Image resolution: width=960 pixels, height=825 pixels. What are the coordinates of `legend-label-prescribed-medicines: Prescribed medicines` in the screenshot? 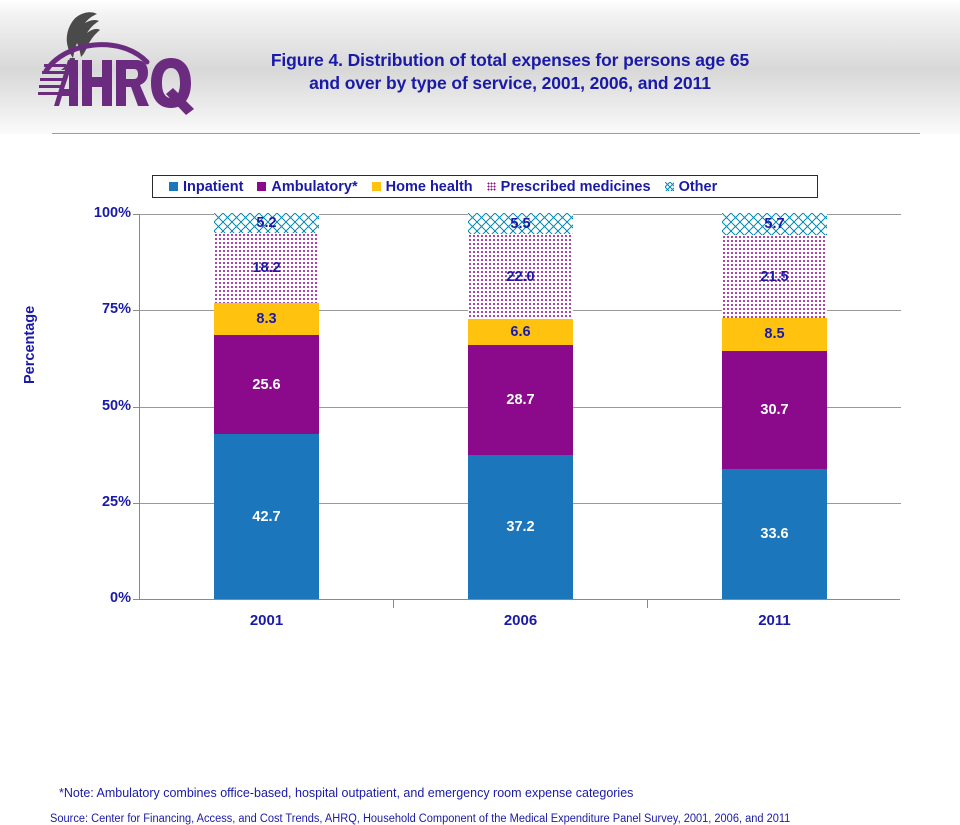 It's located at (575, 186).